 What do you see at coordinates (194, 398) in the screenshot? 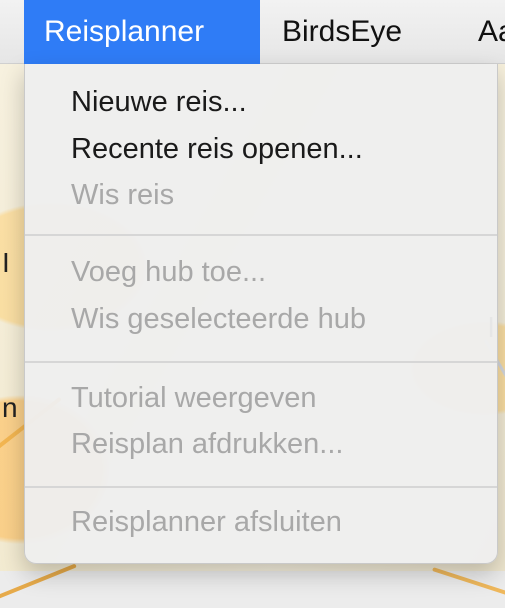
I see `menu-item-show-tutorial: Tutorial weergeven` at bounding box center [194, 398].